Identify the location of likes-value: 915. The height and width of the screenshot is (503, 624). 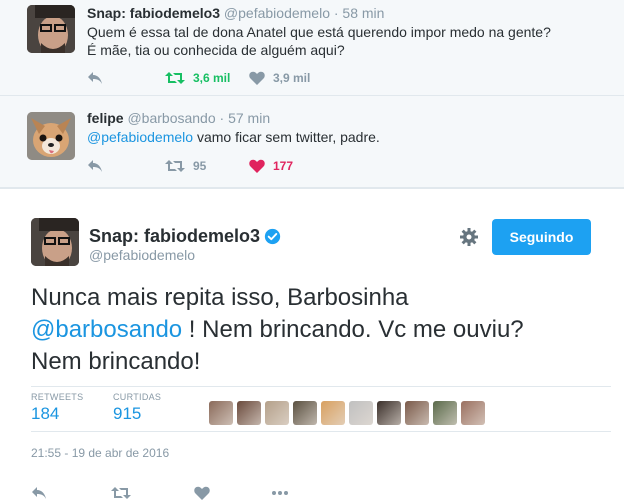
(127, 413).